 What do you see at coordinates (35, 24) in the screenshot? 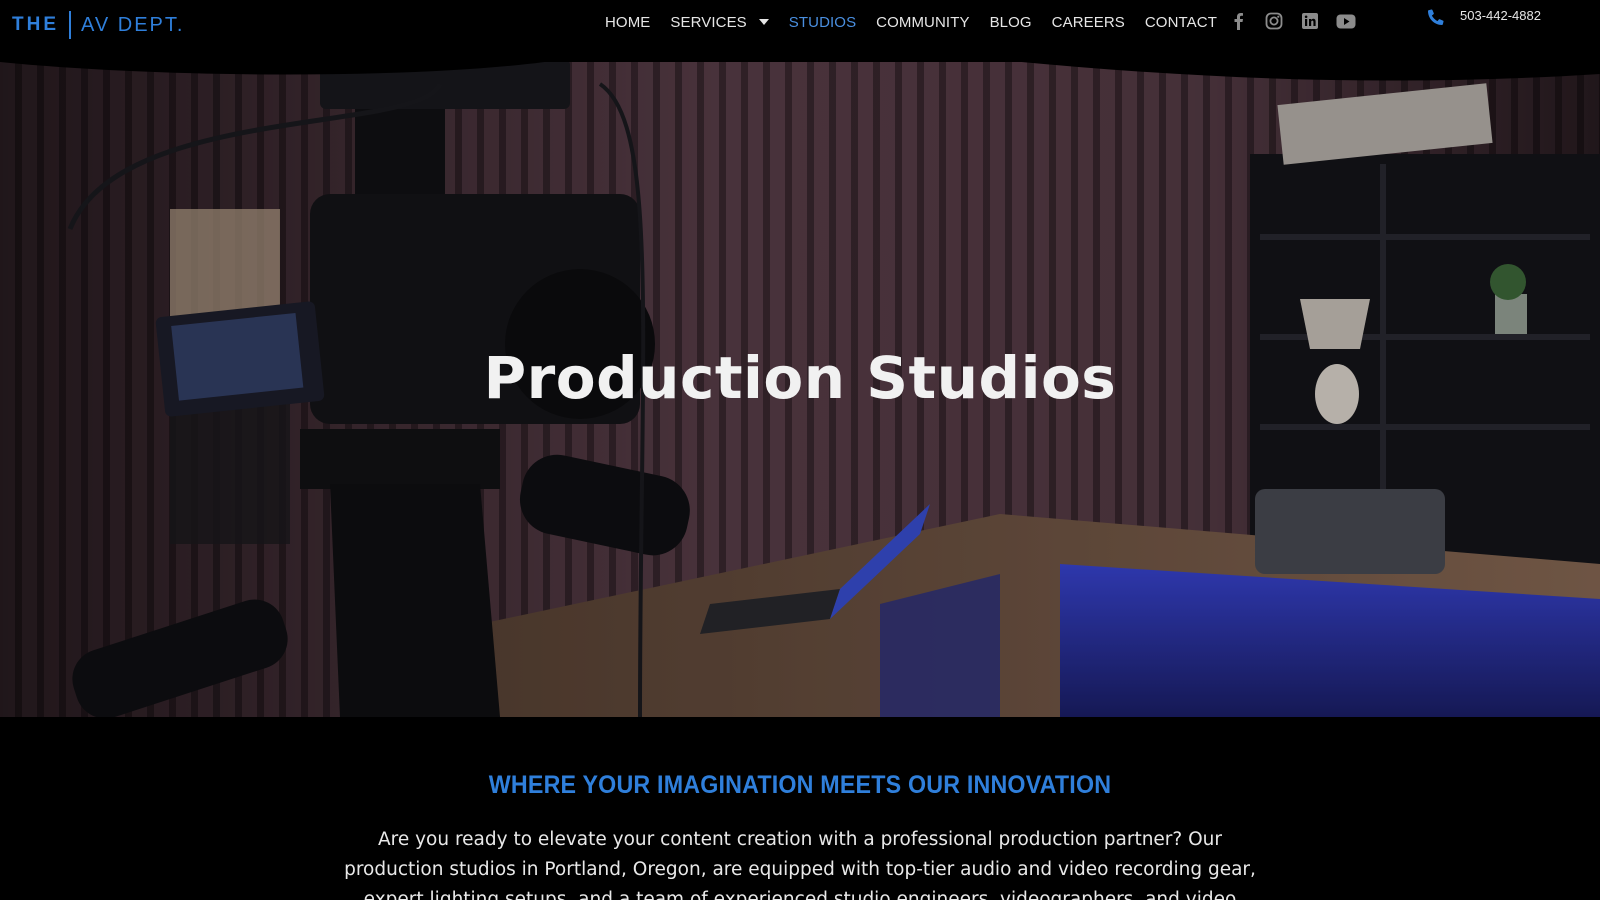
I see `logo-the-text: THE` at bounding box center [35, 24].